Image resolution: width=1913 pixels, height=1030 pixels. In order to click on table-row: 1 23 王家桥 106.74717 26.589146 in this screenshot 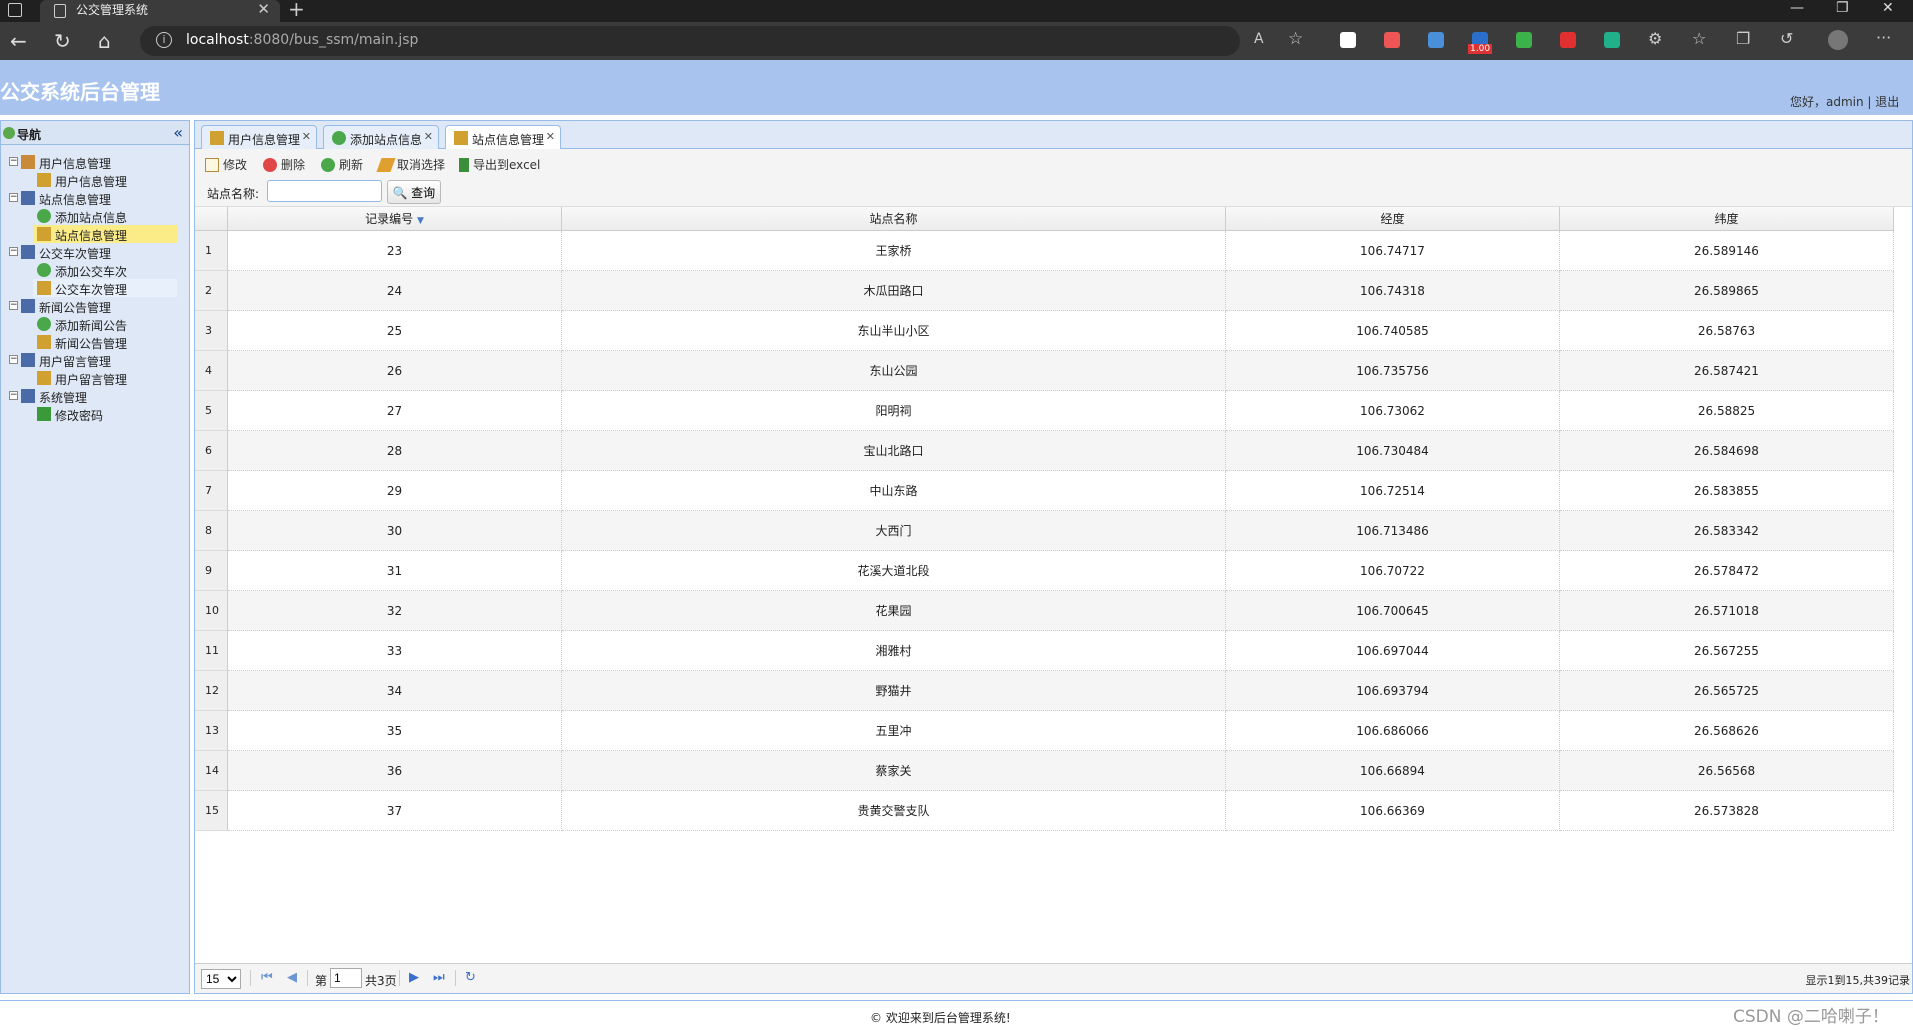, I will do `click(1044, 251)`.